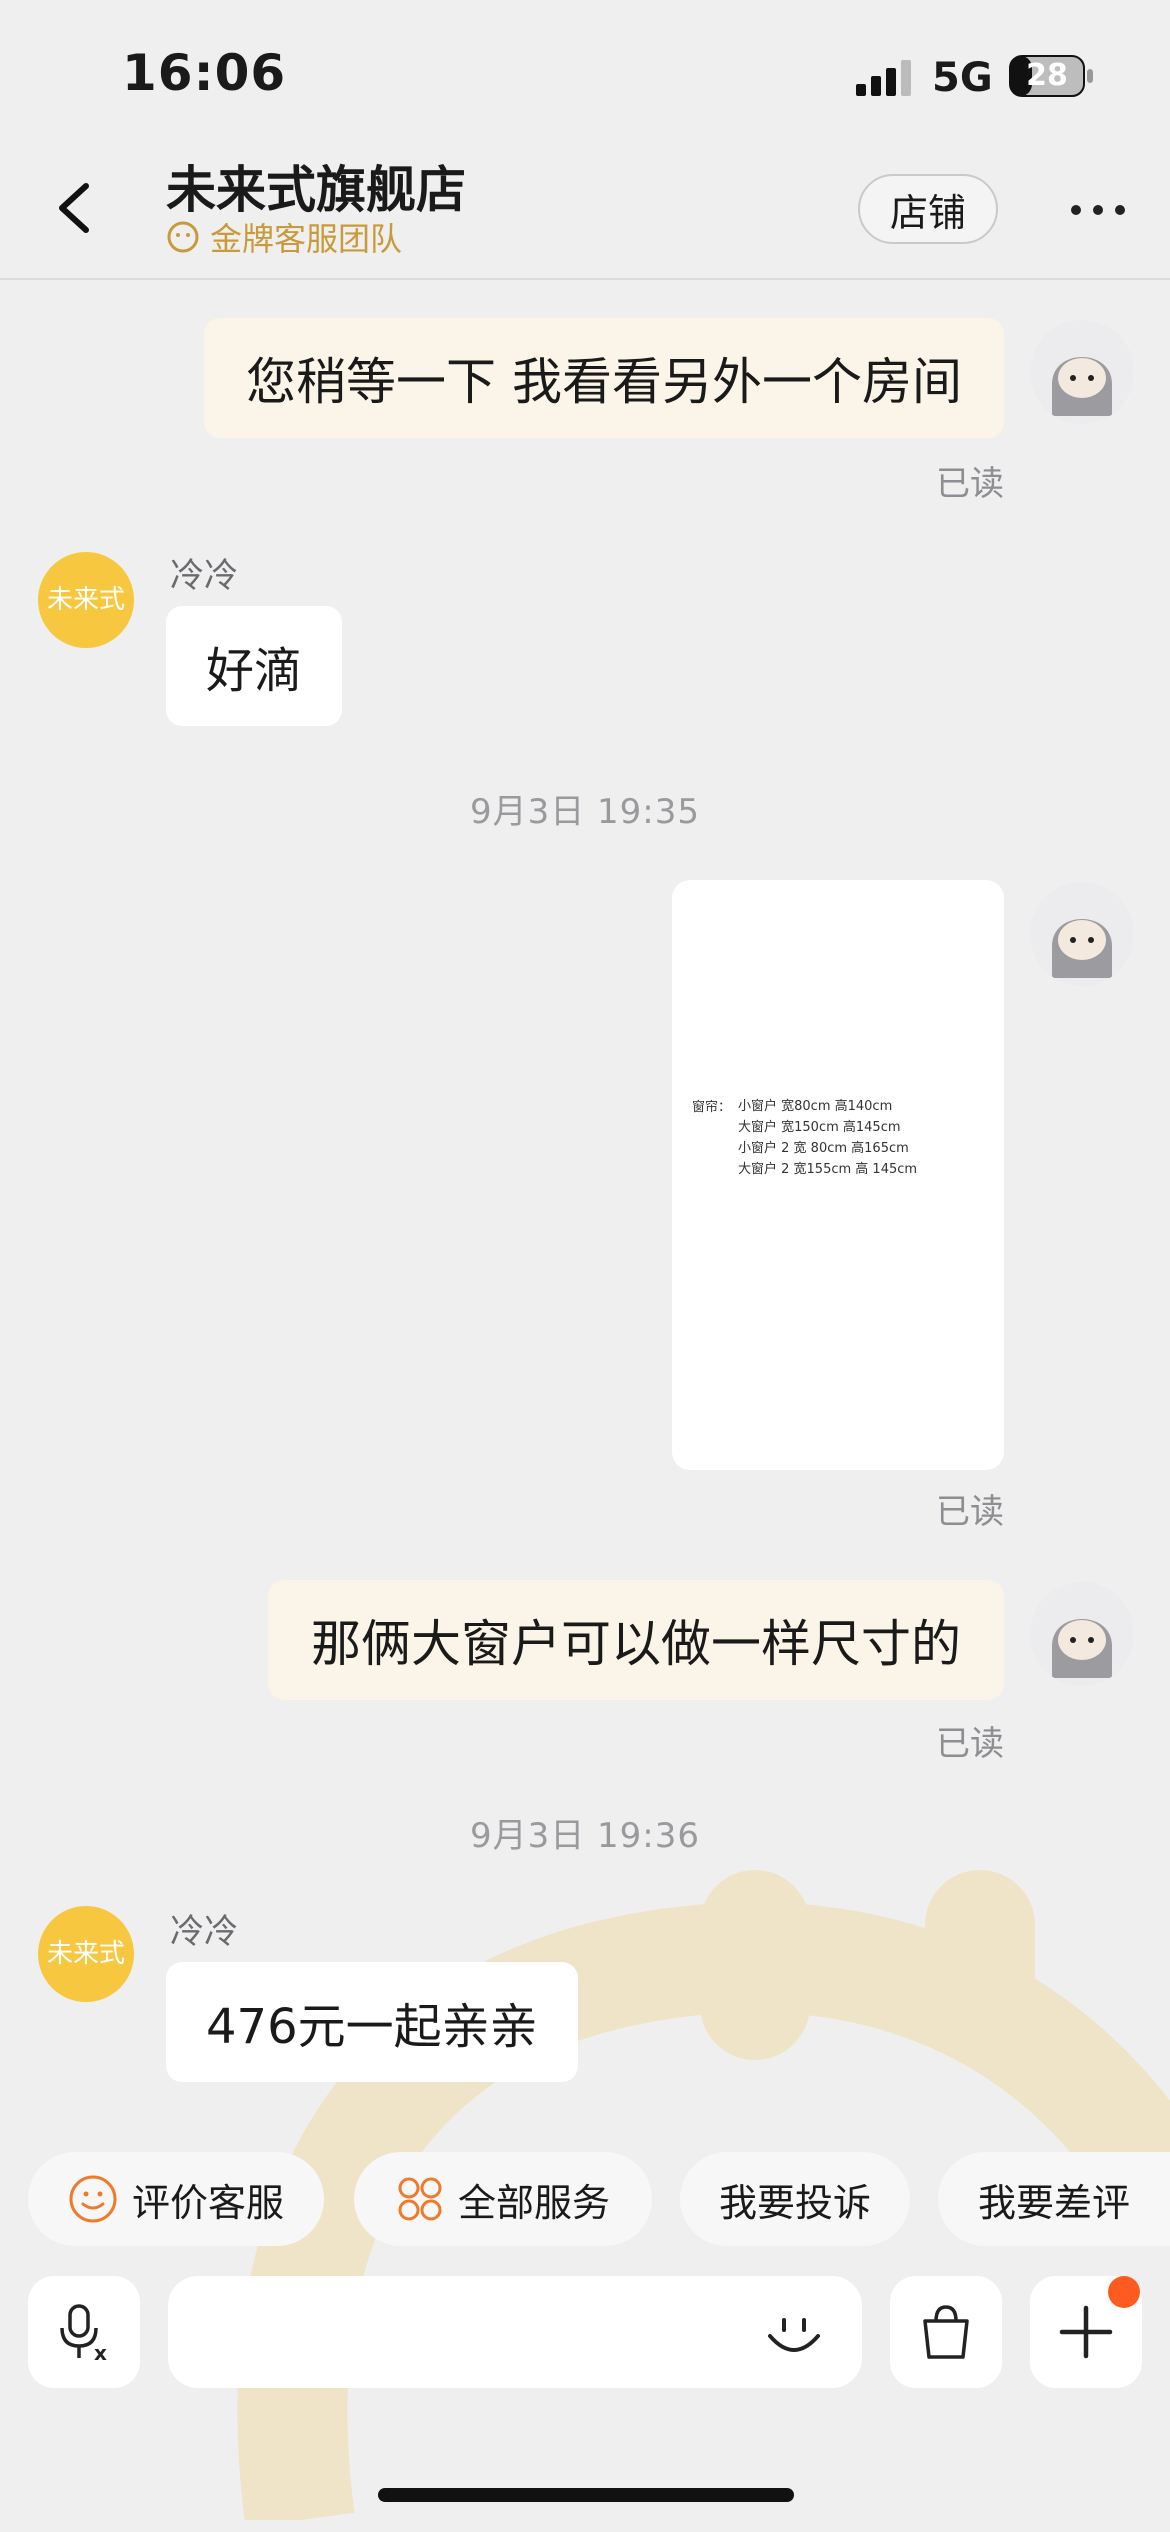  I want to click on service-team-label: 金牌客服团队, so click(284, 237).